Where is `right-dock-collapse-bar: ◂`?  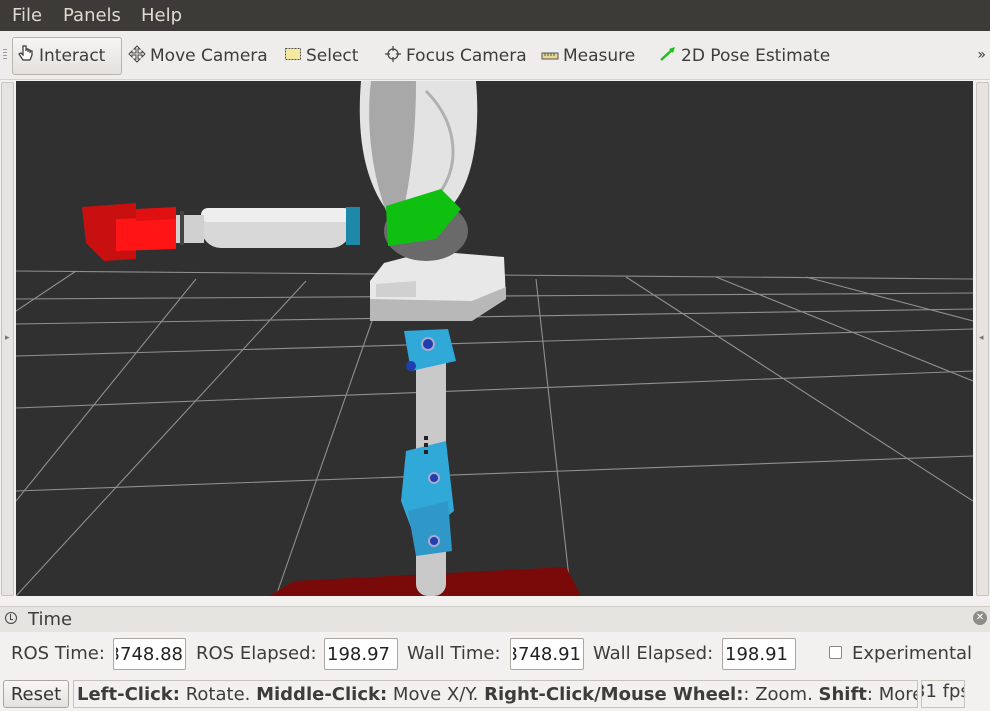 right-dock-collapse-bar: ◂ is located at coordinates (982, 339).